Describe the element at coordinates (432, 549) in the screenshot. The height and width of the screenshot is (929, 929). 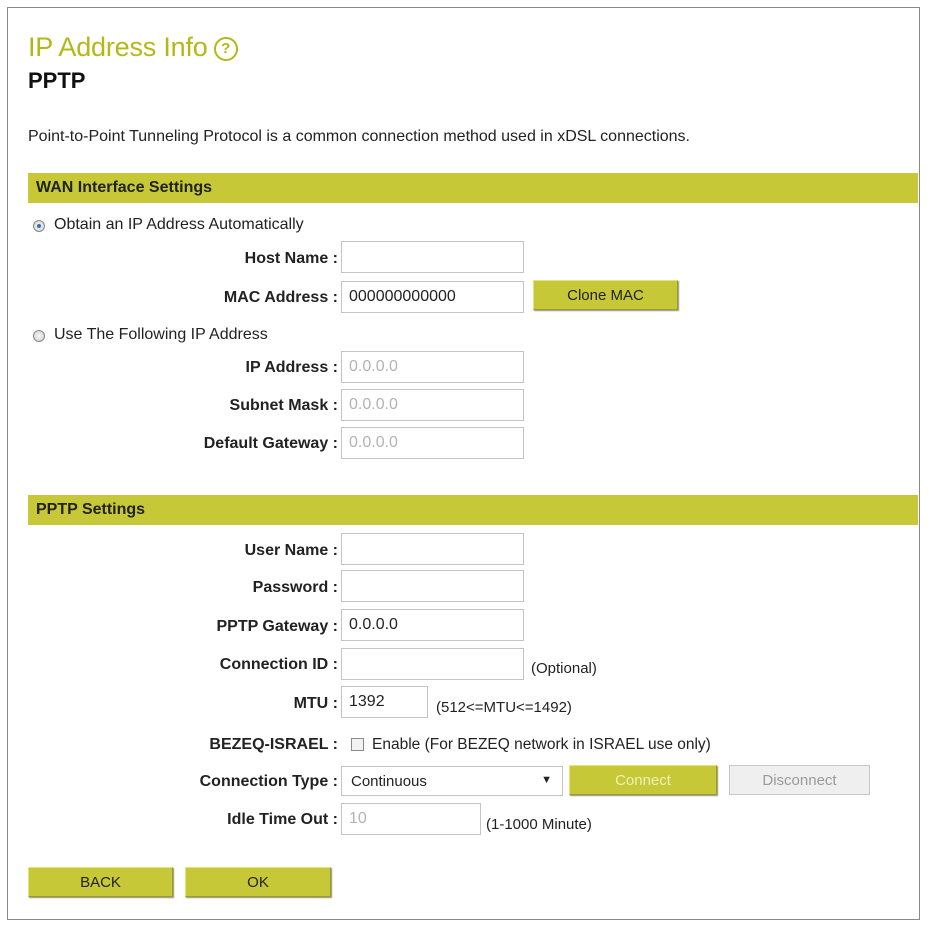
I see `user-name-input` at that location.